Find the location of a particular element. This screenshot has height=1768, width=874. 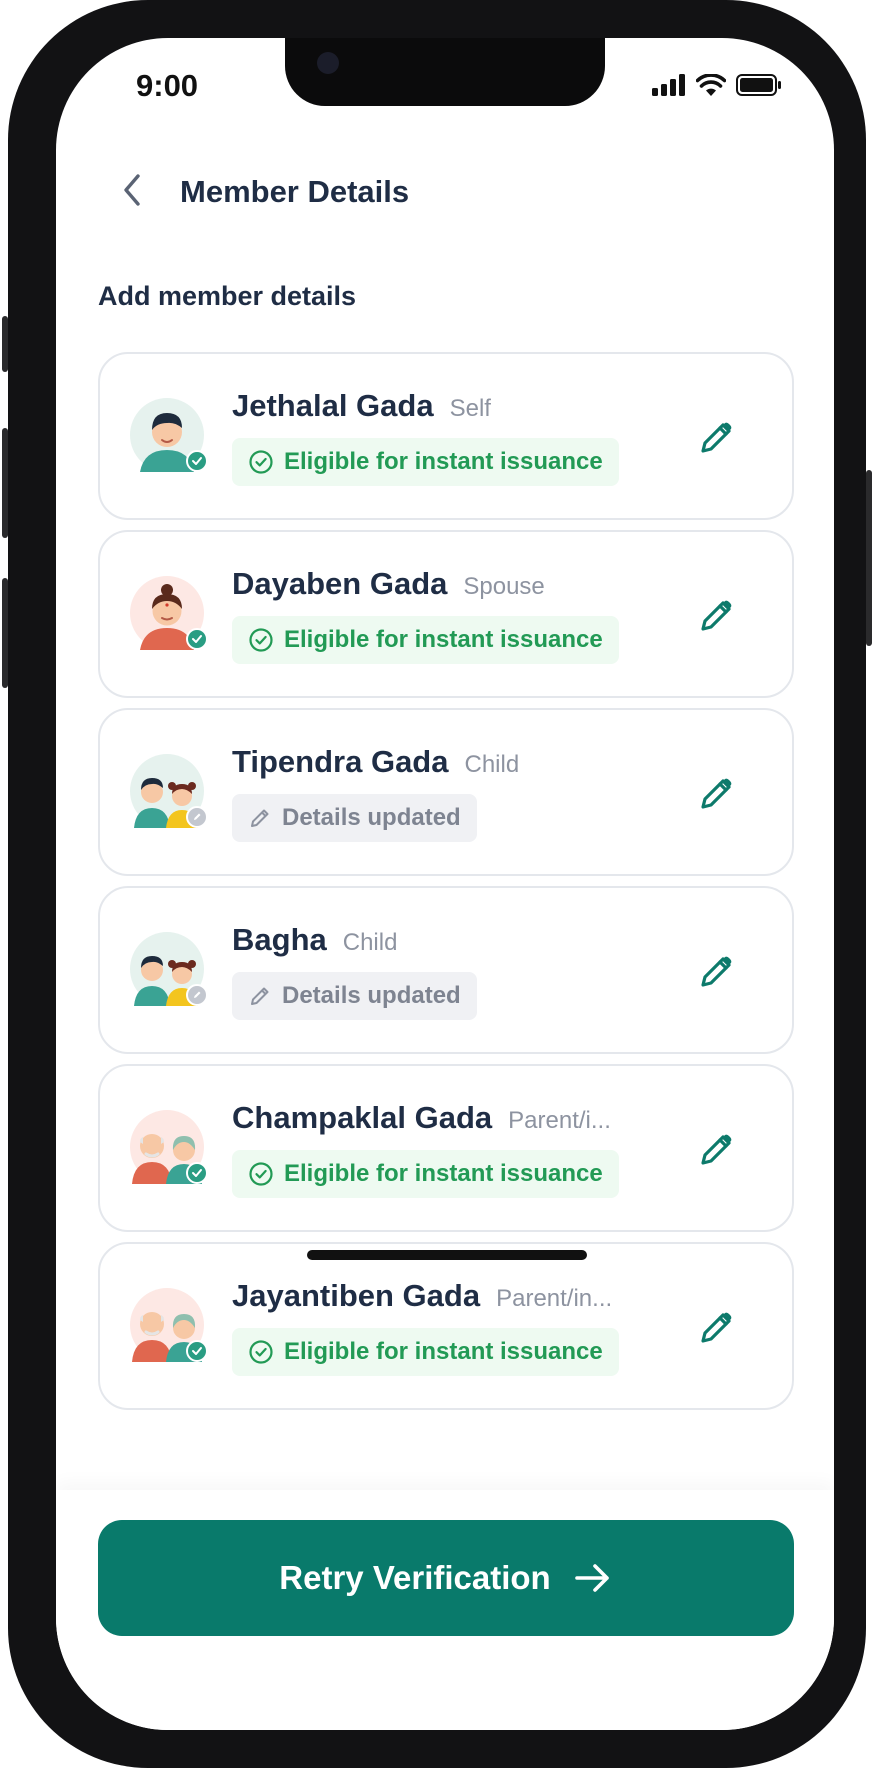

member-card: Tipendra Gada Child Details updated is located at coordinates (446, 792).